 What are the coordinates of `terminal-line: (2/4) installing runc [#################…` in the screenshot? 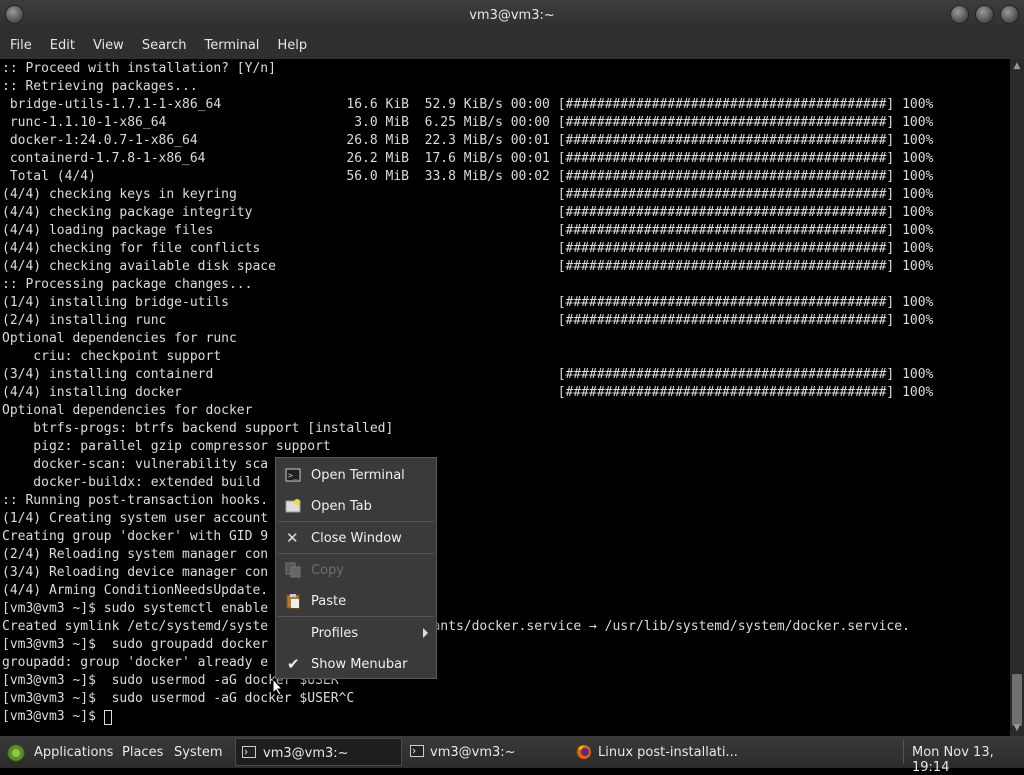 It's located at (468, 320).